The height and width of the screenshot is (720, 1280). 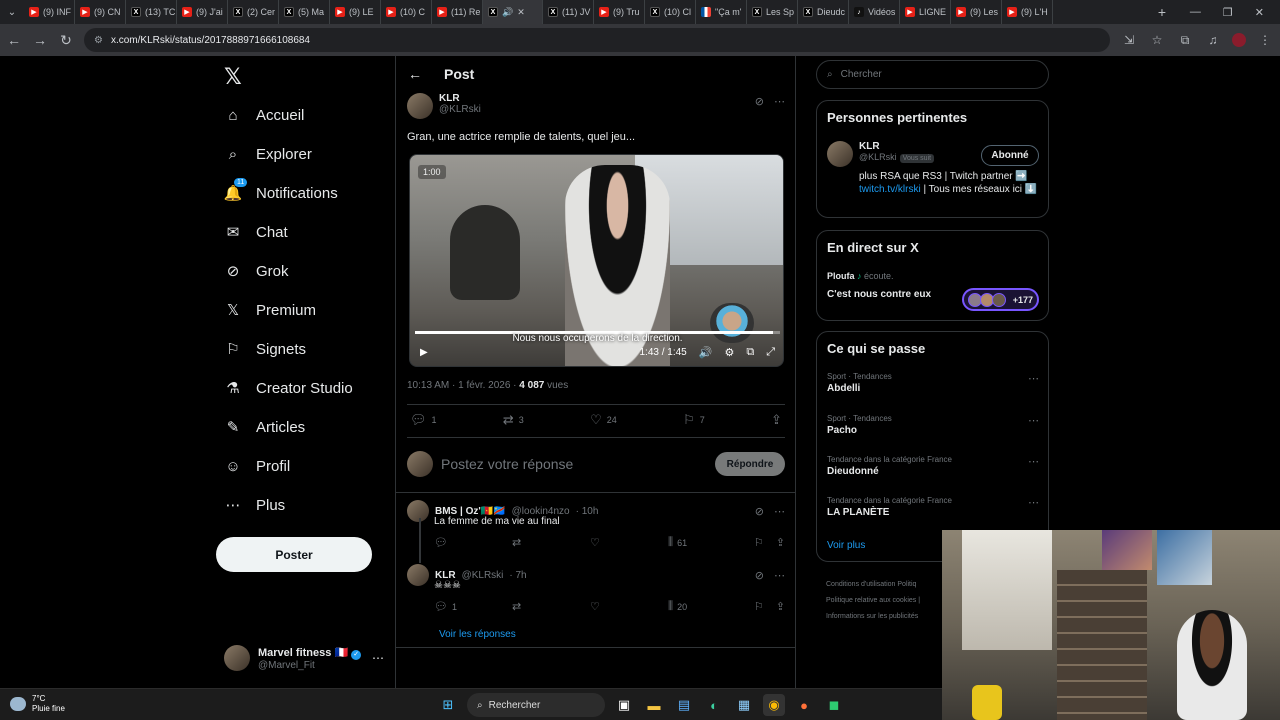 What do you see at coordinates (890, 189) in the screenshot?
I see `bio-link: twitch.tv/klrski` at bounding box center [890, 189].